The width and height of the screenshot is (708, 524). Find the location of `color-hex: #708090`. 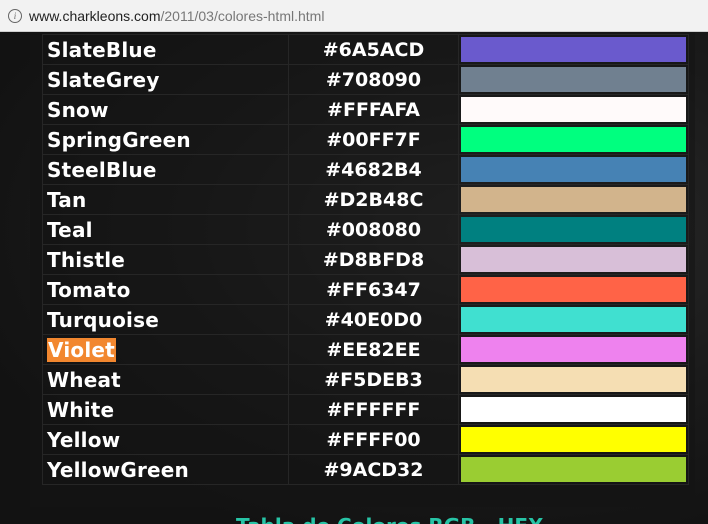

color-hex: #708090 is located at coordinates (373, 79).